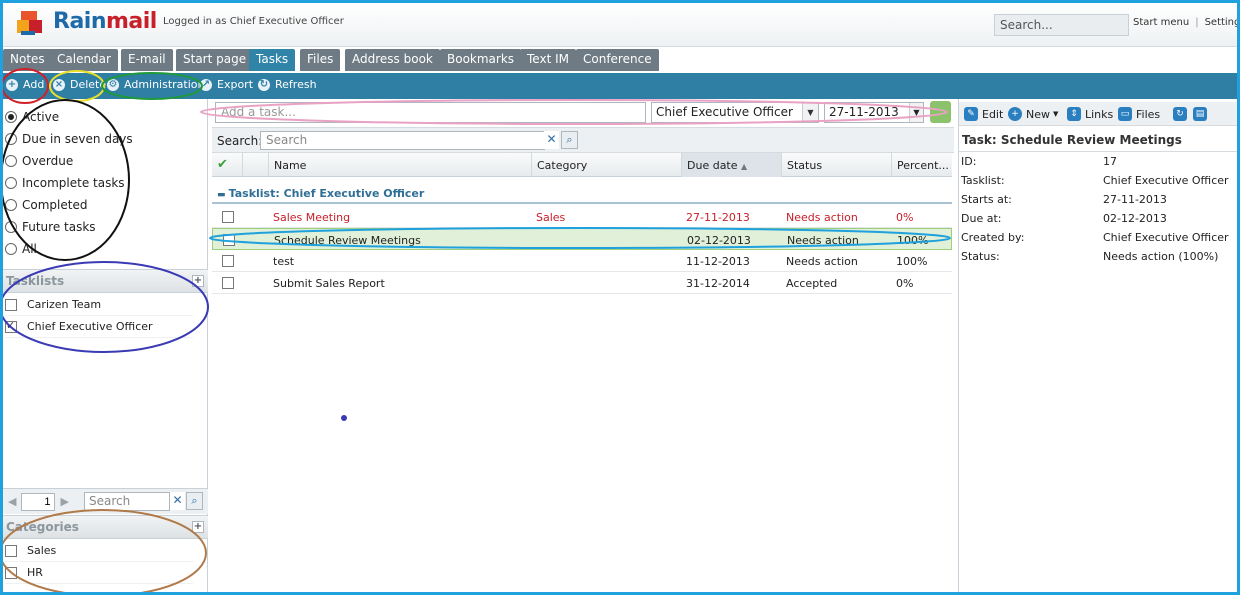 This screenshot has height=595, width=1240. What do you see at coordinates (147, 60) in the screenshot?
I see `tab-email: E-mail` at bounding box center [147, 60].